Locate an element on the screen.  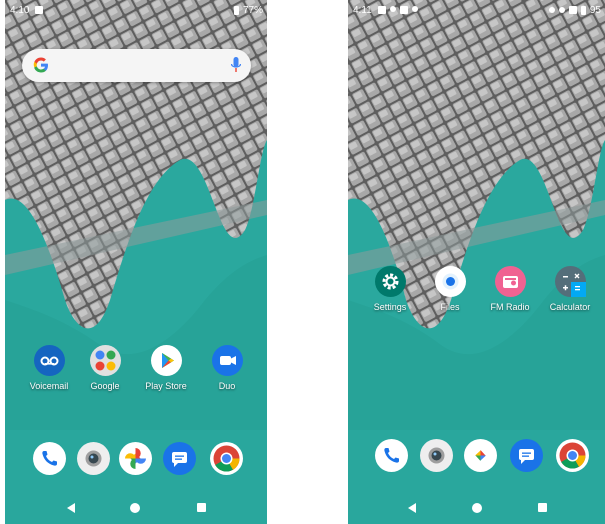
app-calculator: Calculator is located at coordinates (570, 289).